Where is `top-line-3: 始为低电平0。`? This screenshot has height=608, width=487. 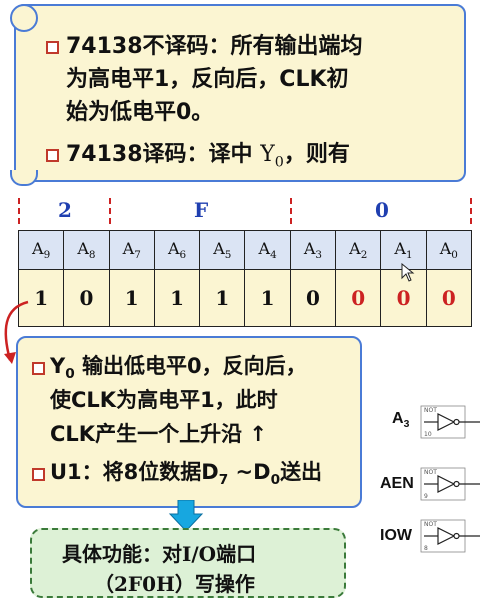
top-line-3: 始为低电平0。 is located at coordinates (140, 112).